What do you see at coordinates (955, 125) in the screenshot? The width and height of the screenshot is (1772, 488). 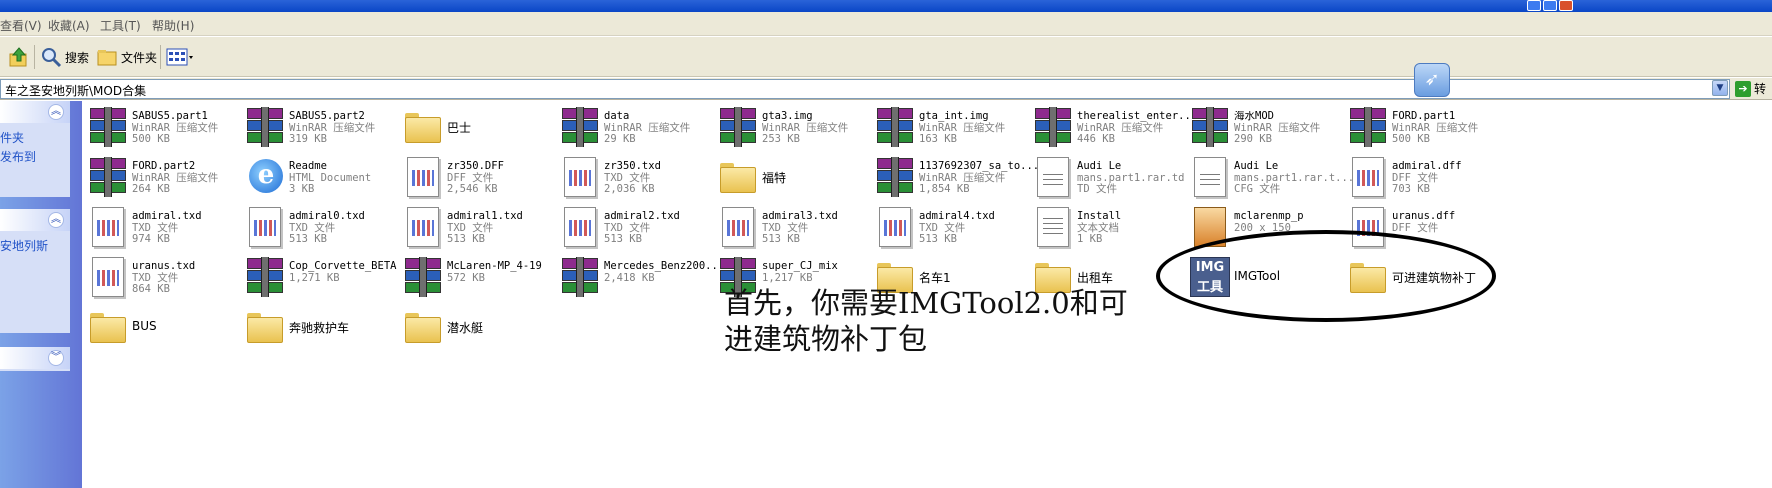 I see `file-item: gta_int.img WinRAR 压缩文件 163 KB` at bounding box center [955, 125].